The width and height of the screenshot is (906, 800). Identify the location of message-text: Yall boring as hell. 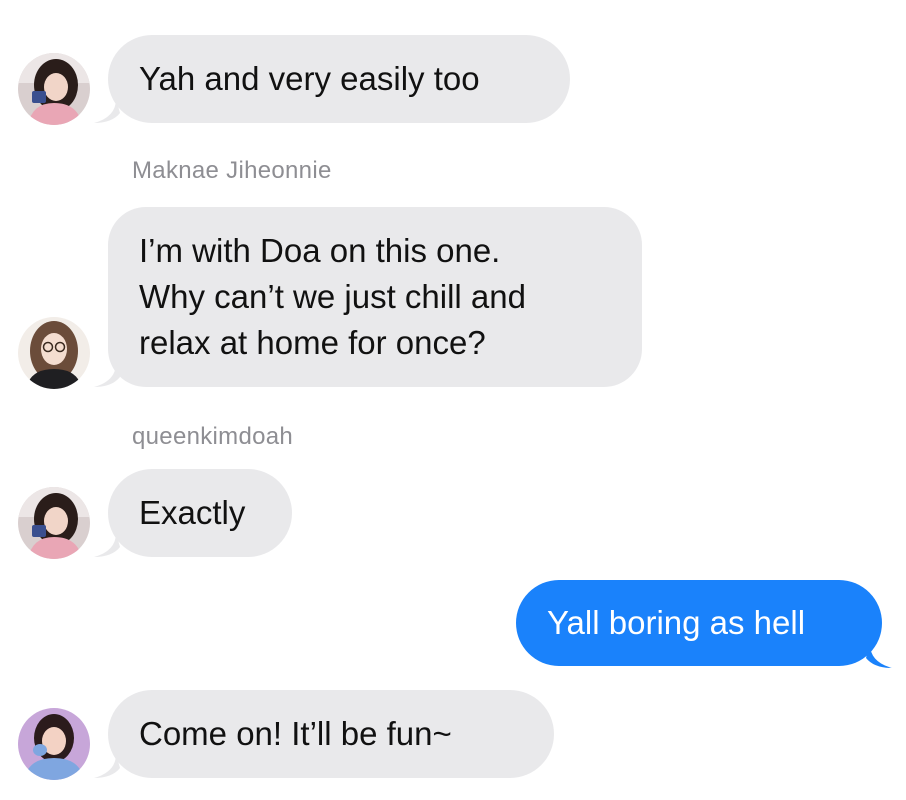
(676, 622).